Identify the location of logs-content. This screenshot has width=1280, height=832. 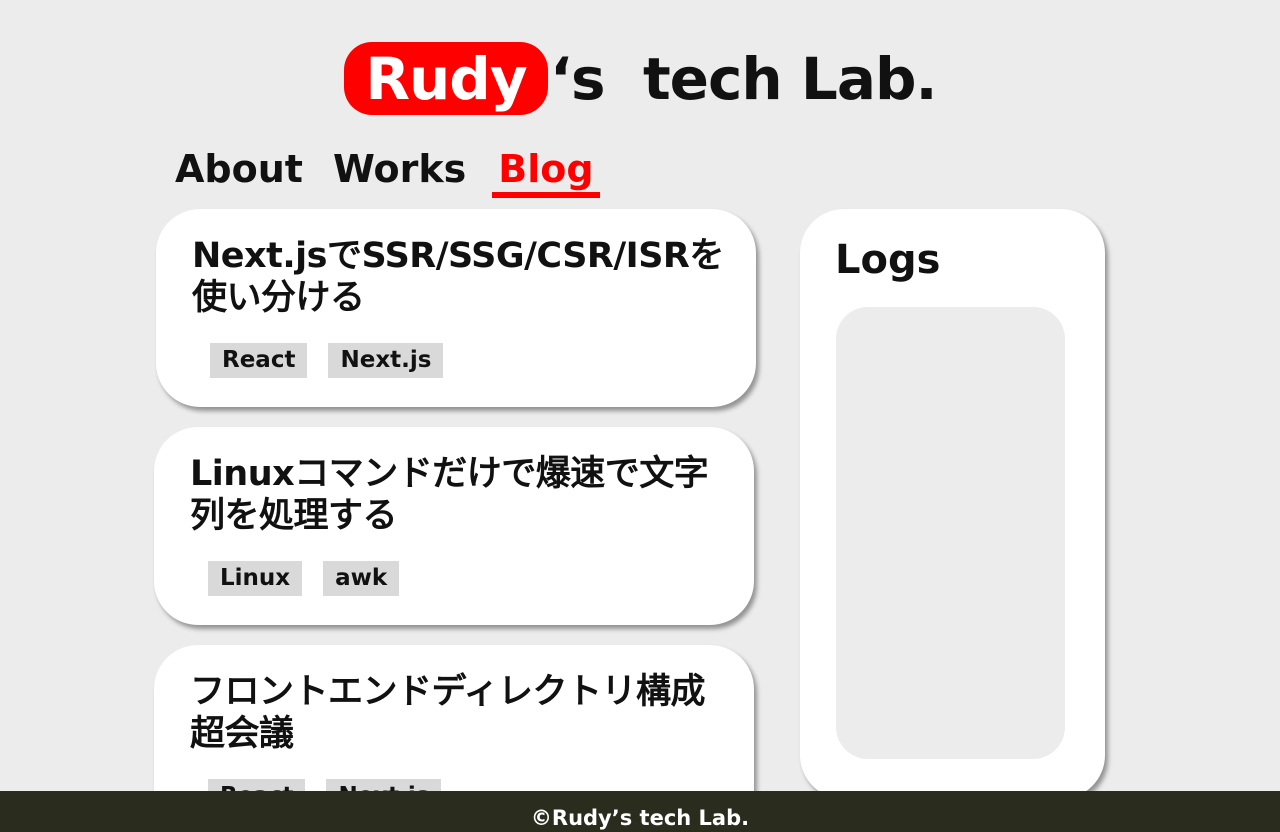
(950, 533).